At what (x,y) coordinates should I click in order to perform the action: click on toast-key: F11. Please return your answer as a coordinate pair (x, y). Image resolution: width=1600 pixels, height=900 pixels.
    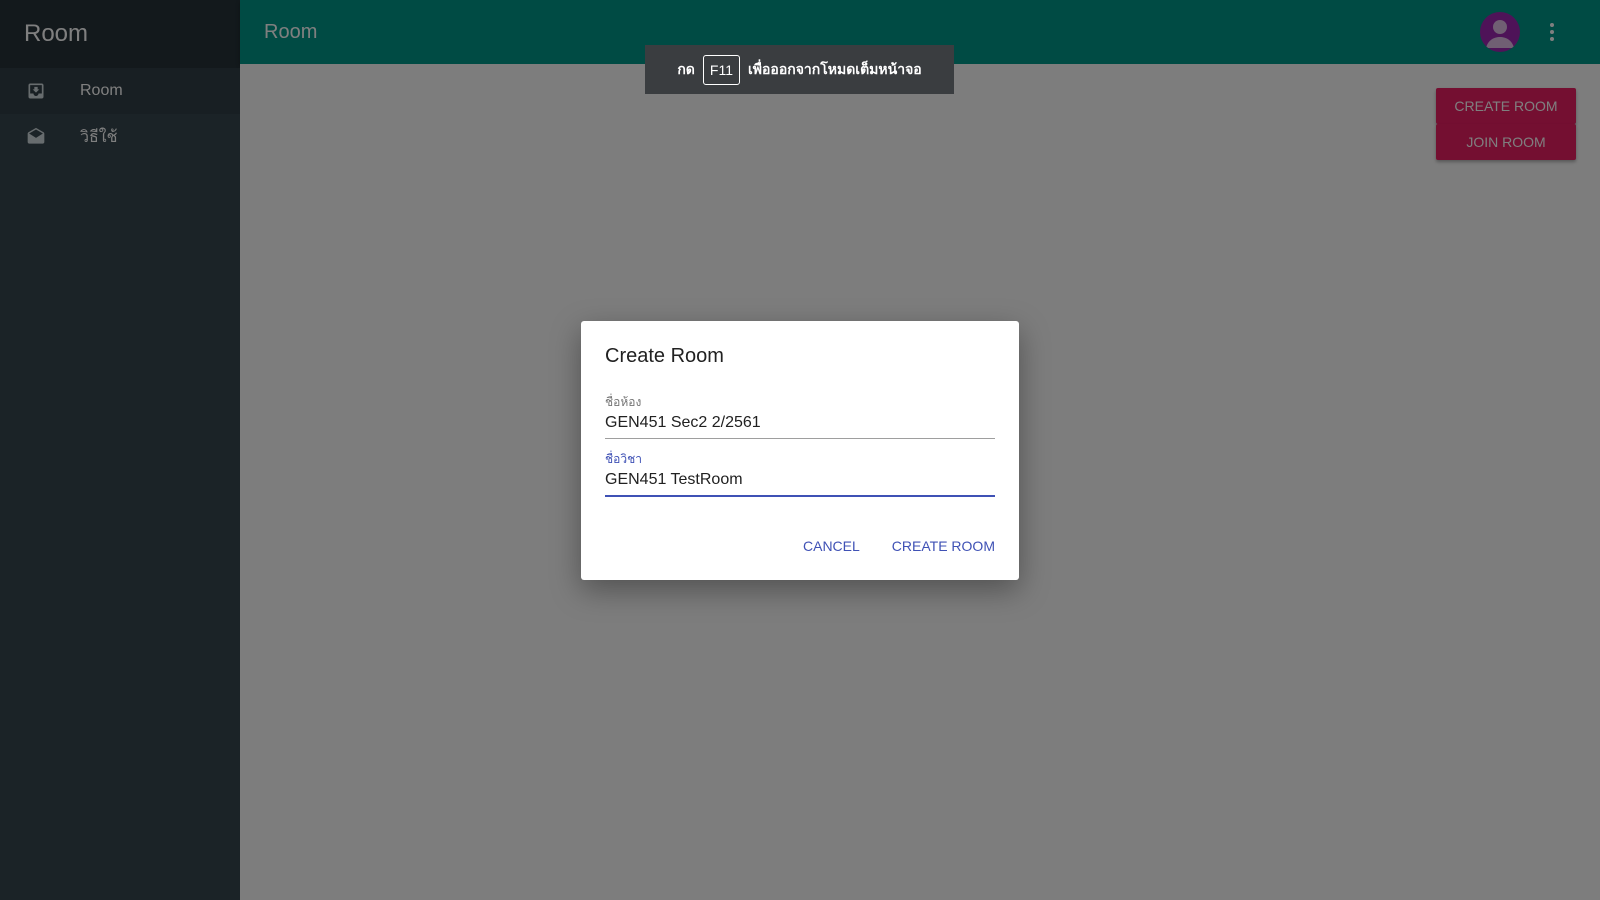
    Looking at the image, I should click on (721, 69).